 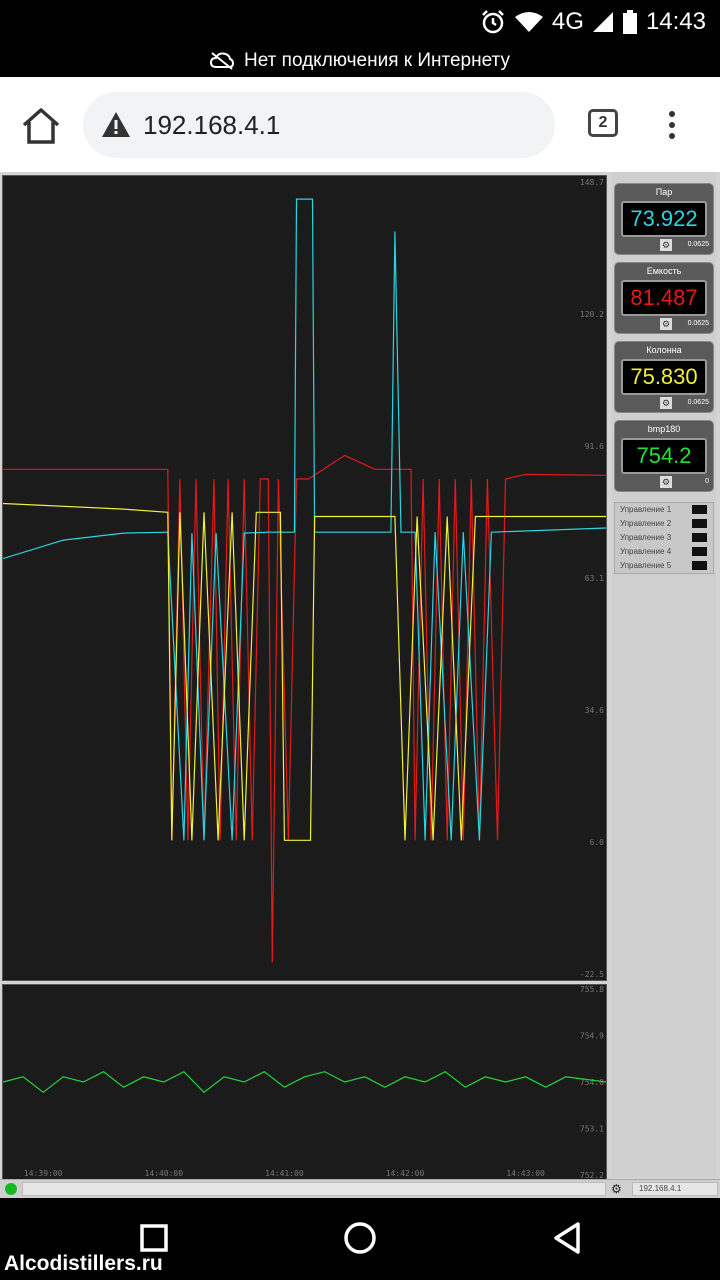 I want to click on wifi-icon, so click(x=528, y=22).